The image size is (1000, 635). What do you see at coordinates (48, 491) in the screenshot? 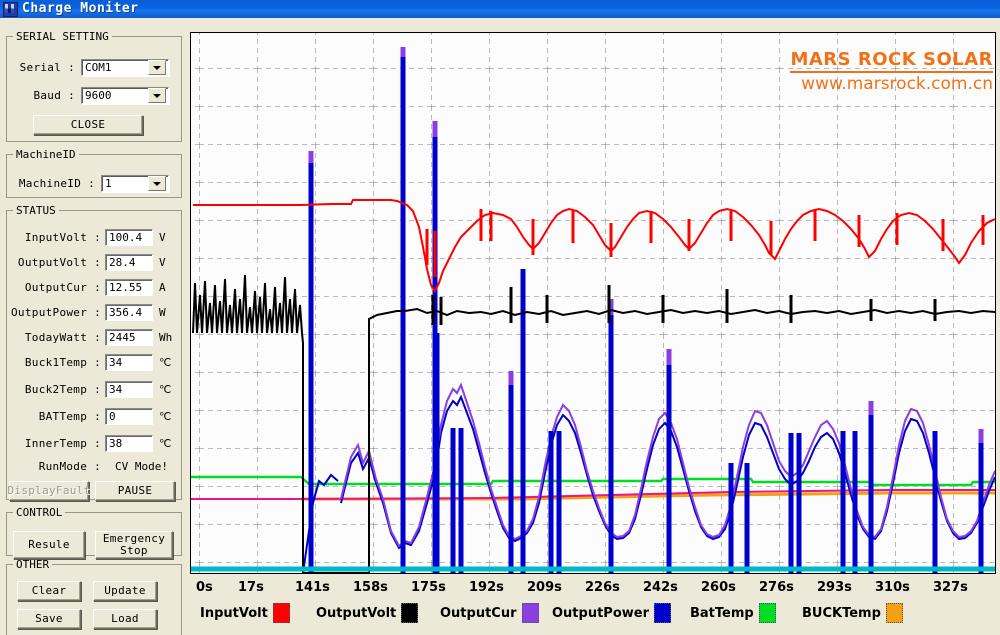
I see `display-fault-button: DisplayFault` at bounding box center [48, 491].